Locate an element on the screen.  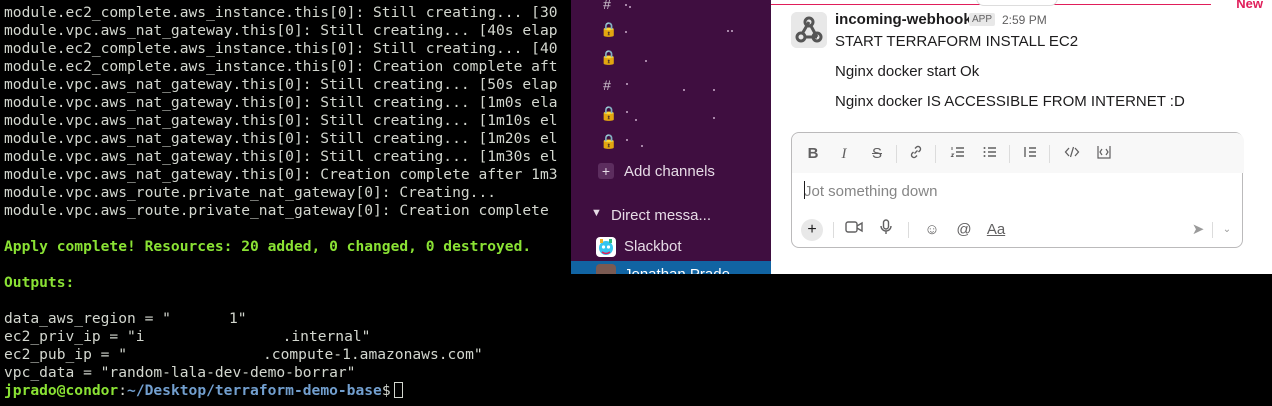
send-icon: ➤ is located at coordinates (1198, 230).